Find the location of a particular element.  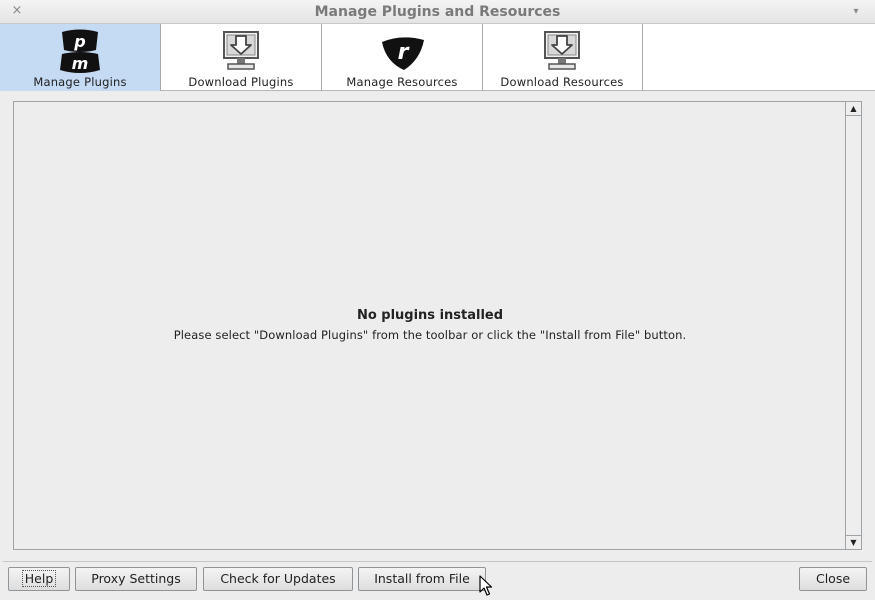

tab-label: Manage Plugins is located at coordinates (80, 82).